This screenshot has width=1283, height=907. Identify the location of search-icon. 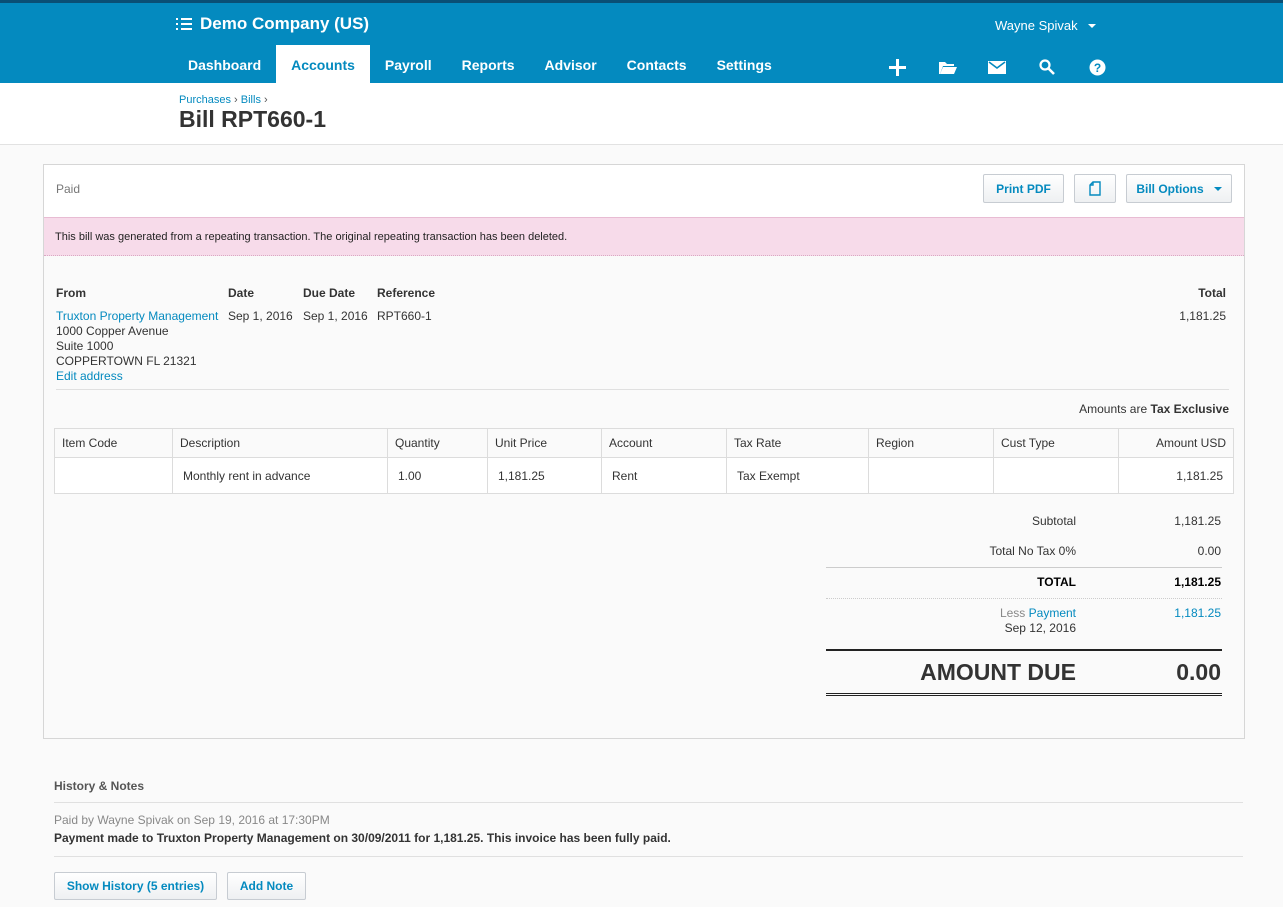
(1047, 67).